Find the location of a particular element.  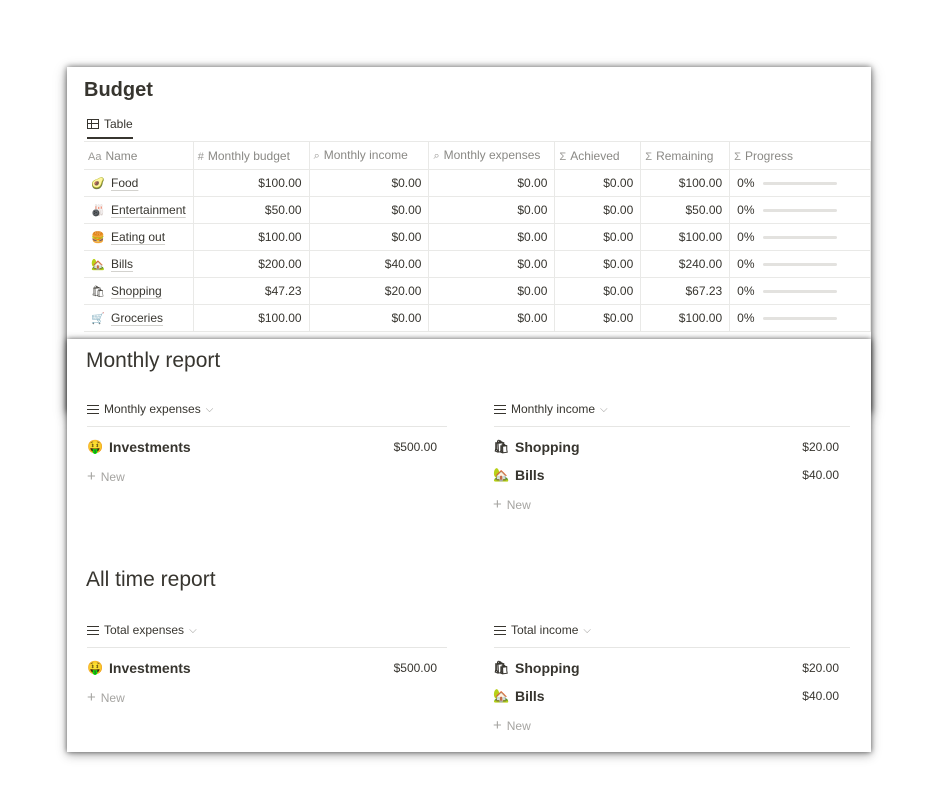

column-header-progress: Σ Progress is located at coordinates (800, 155).